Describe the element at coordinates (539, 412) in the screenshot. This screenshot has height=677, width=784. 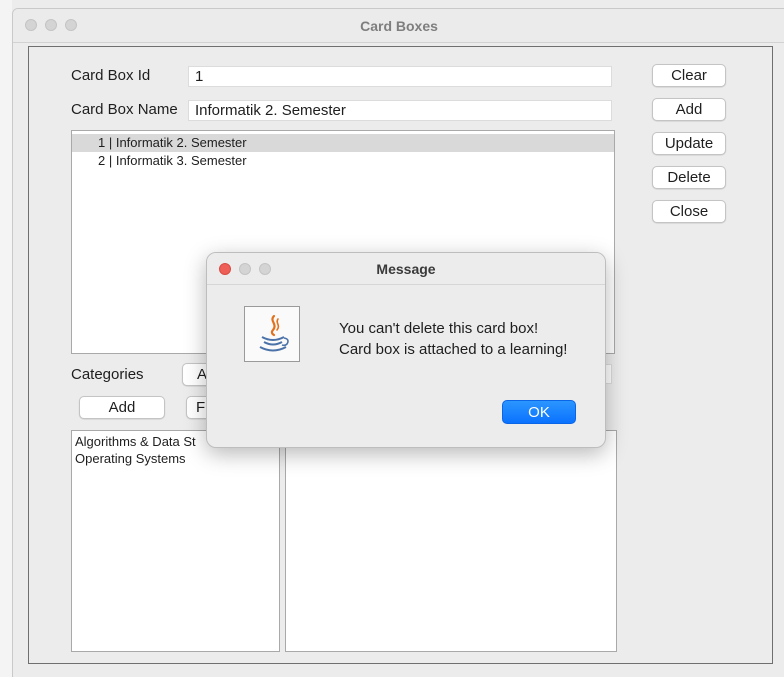
I see `ok-button: OK` at that location.